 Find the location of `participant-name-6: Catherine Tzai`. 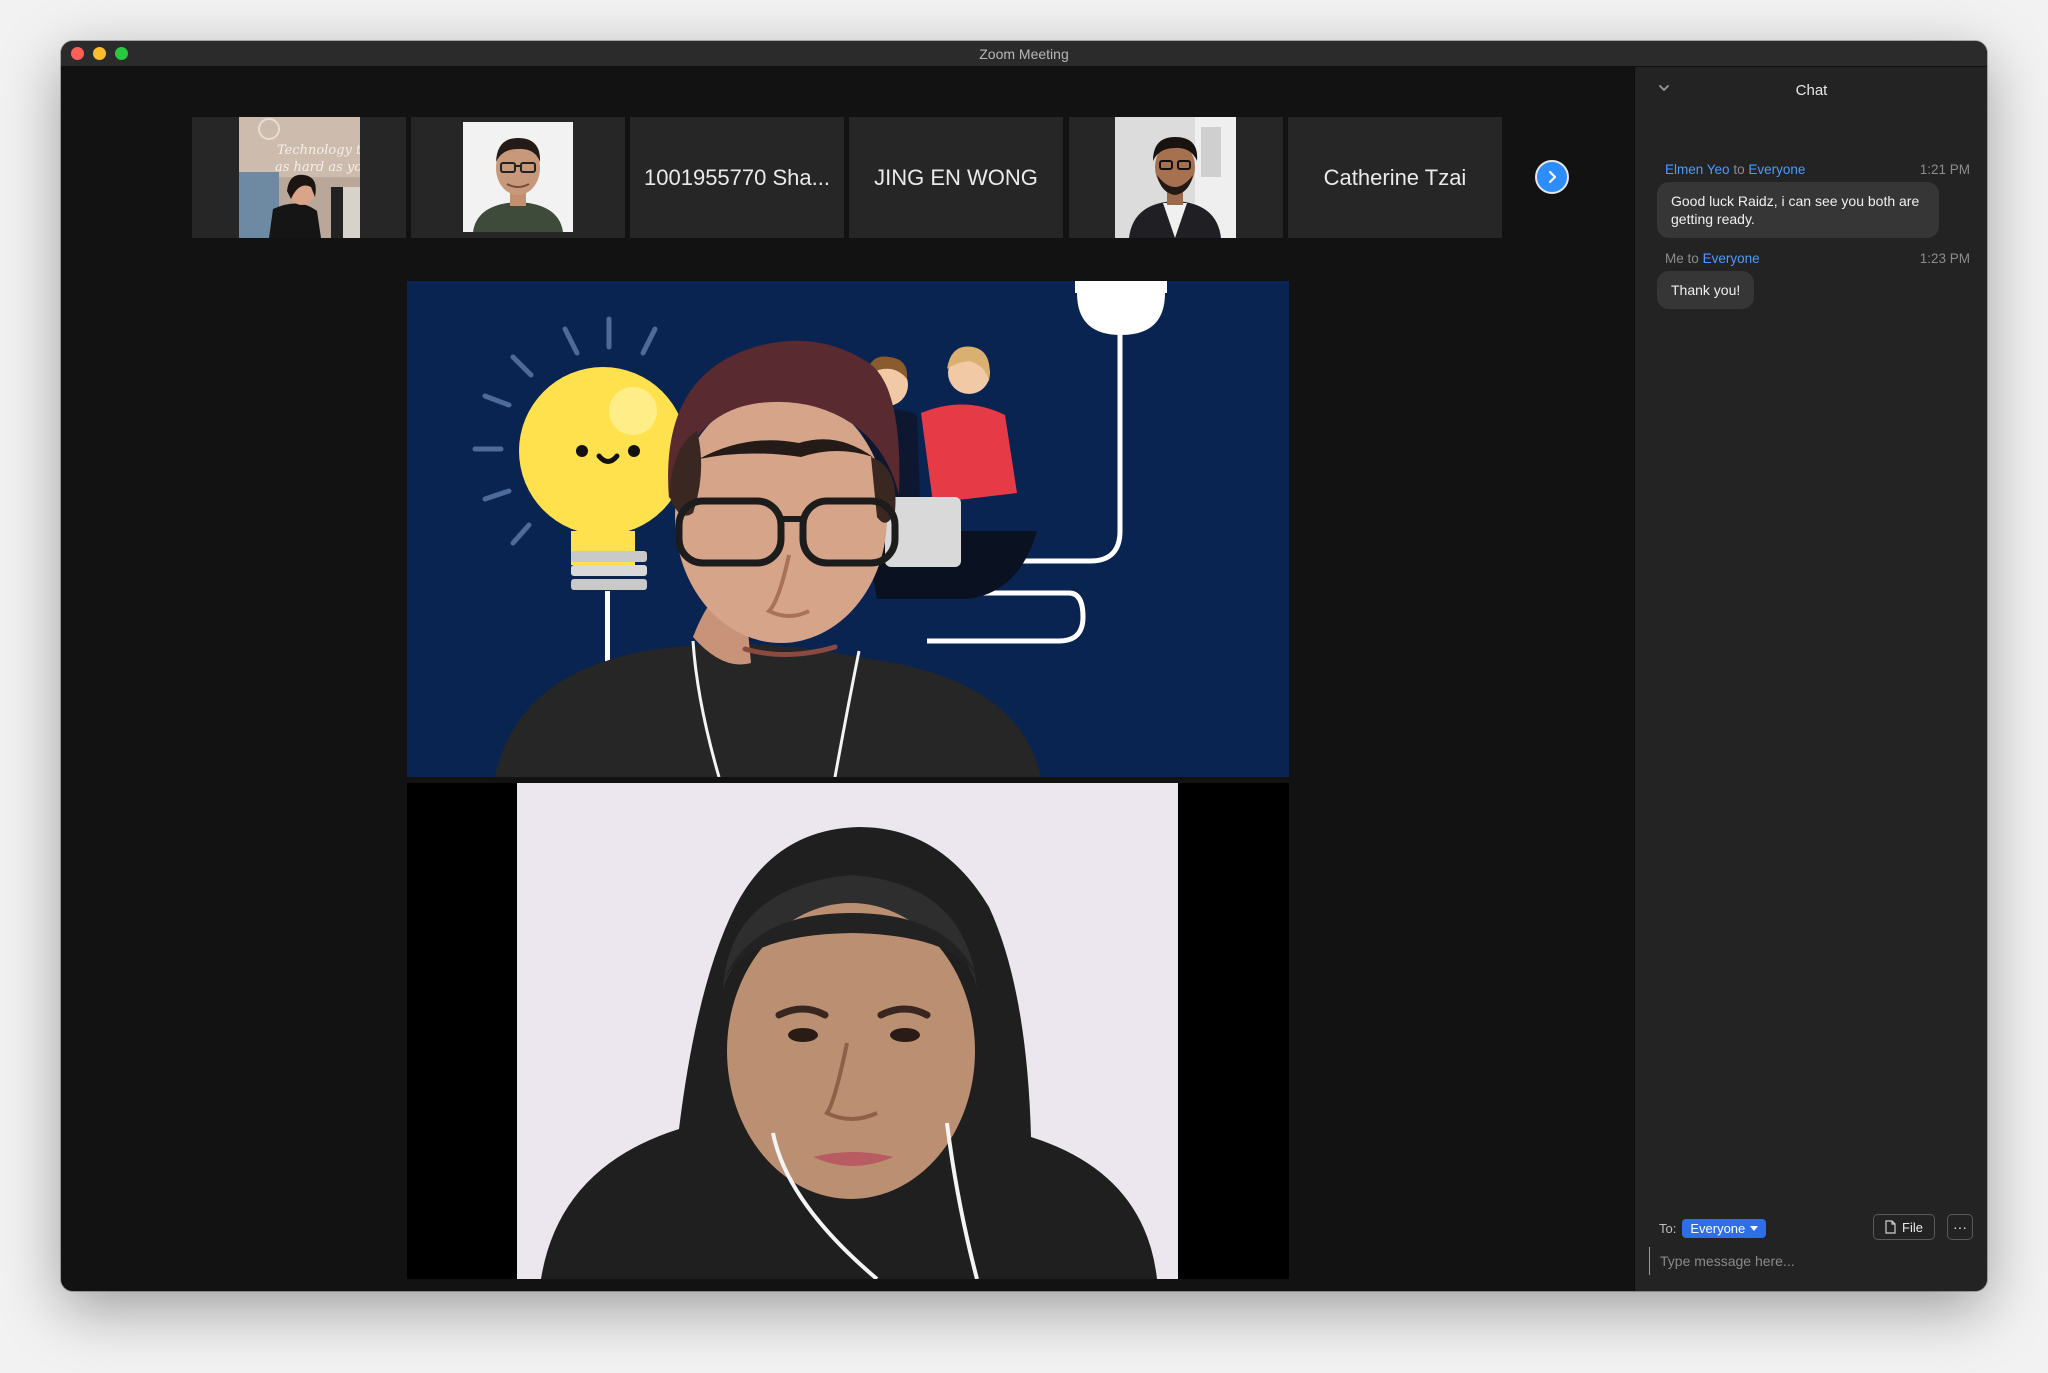

participant-name-6: Catherine Tzai is located at coordinates (1395, 177).